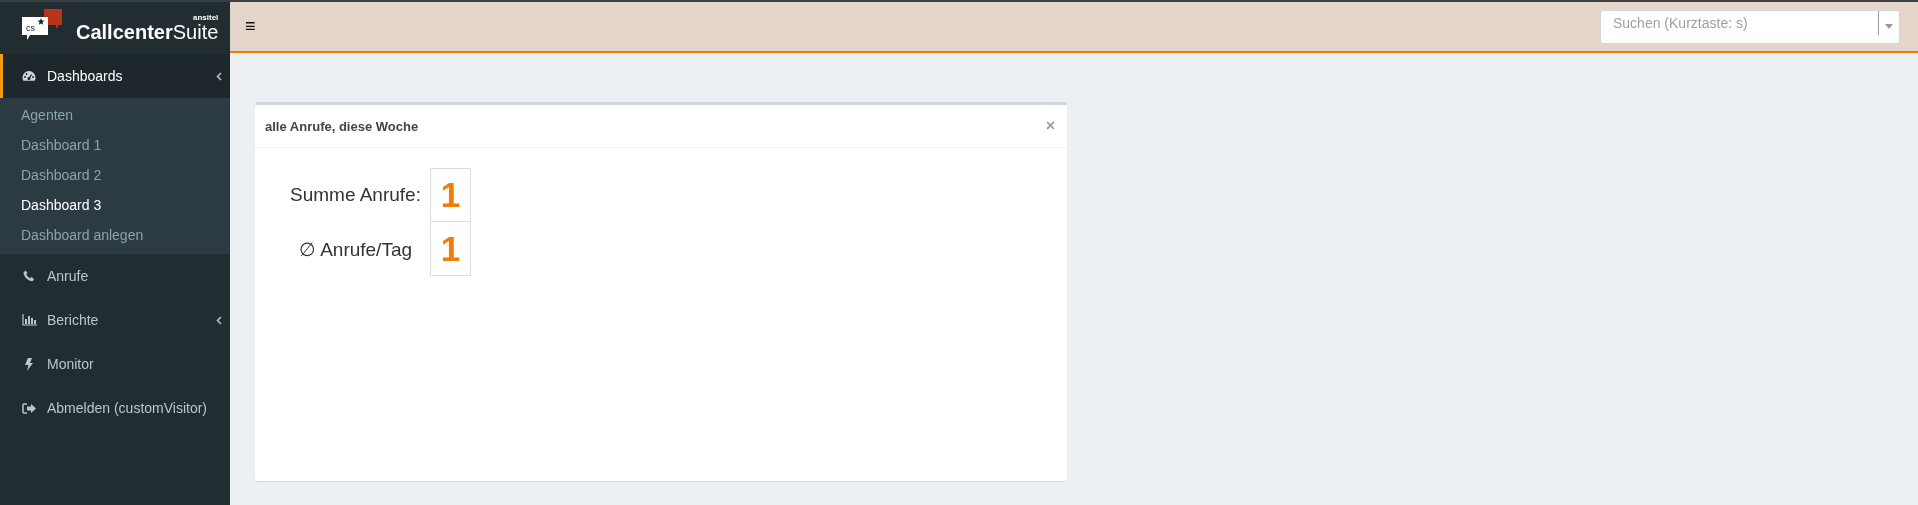  Describe the element at coordinates (147, 31) in the screenshot. I see `app-name: CallcenterSuite` at that location.